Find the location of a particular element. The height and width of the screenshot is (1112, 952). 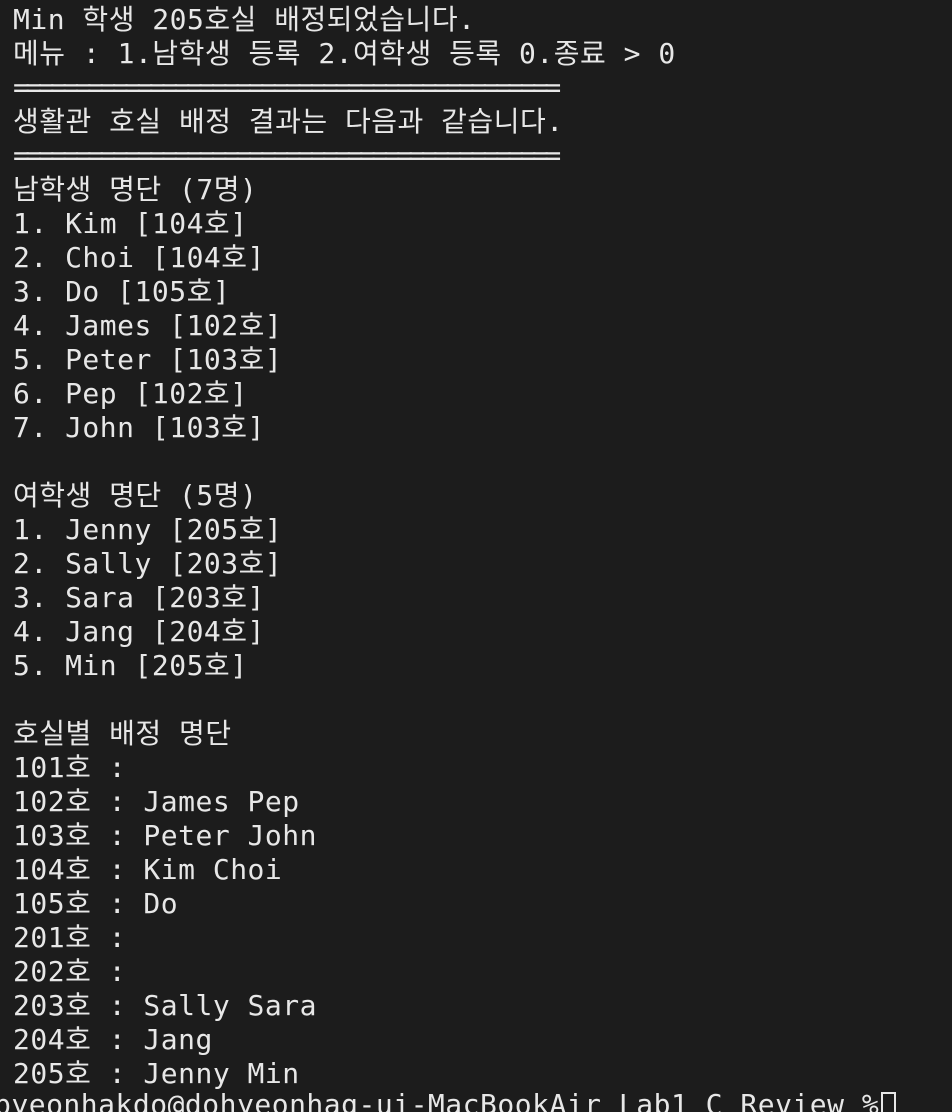

output-line: 7. John [103호] is located at coordinates (139, 427).